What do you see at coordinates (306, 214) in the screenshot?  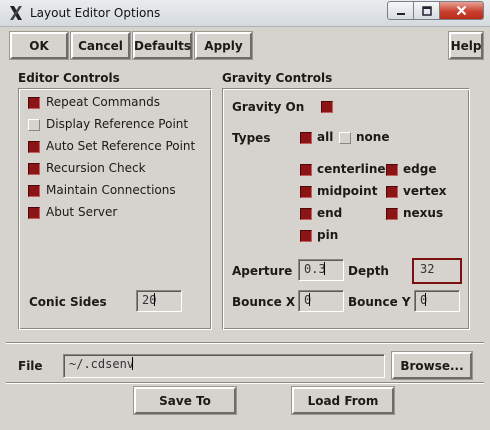 I see `type-end-checkbox` at bounding box center [306, 214].